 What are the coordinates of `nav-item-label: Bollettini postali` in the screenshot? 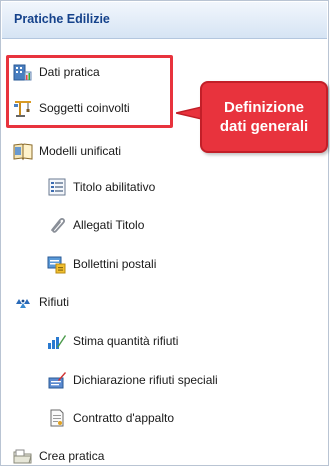 It's located at (115, 264).